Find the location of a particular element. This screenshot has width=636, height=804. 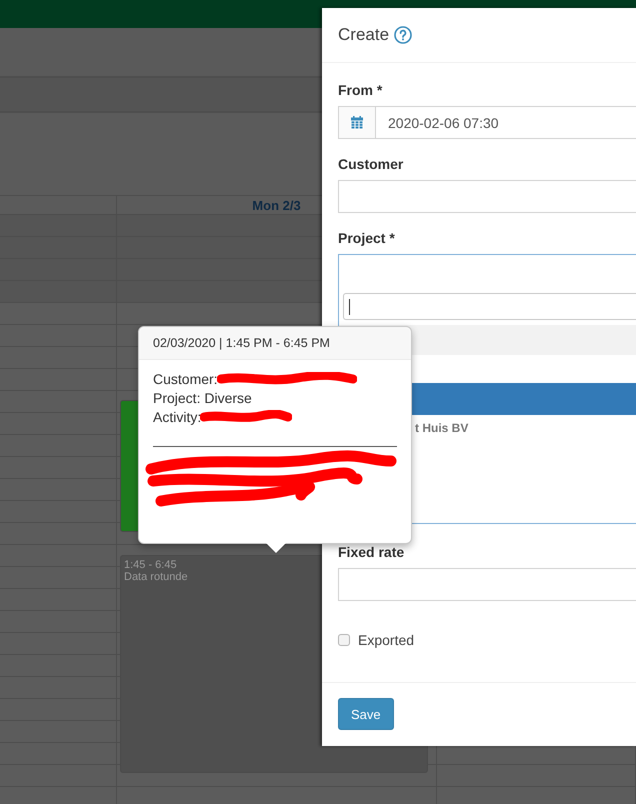

checkbox-label: Exported is located at coordinates (386, 640).